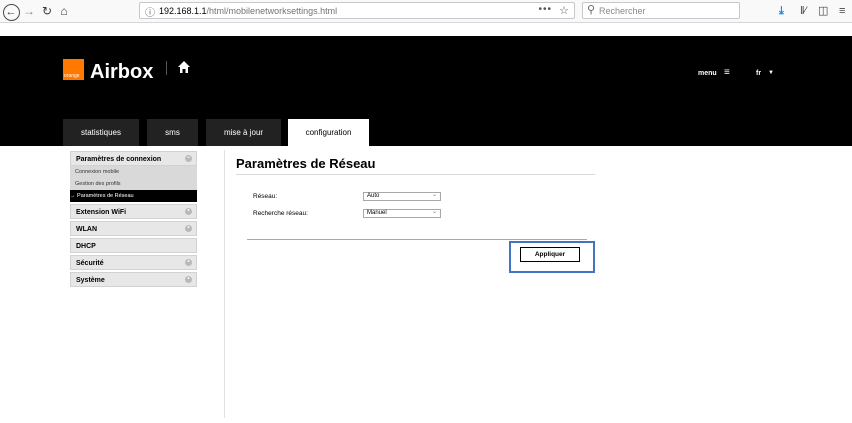  I want to click on sidebar-section-securite: Sécurité •, so click(133, 262).